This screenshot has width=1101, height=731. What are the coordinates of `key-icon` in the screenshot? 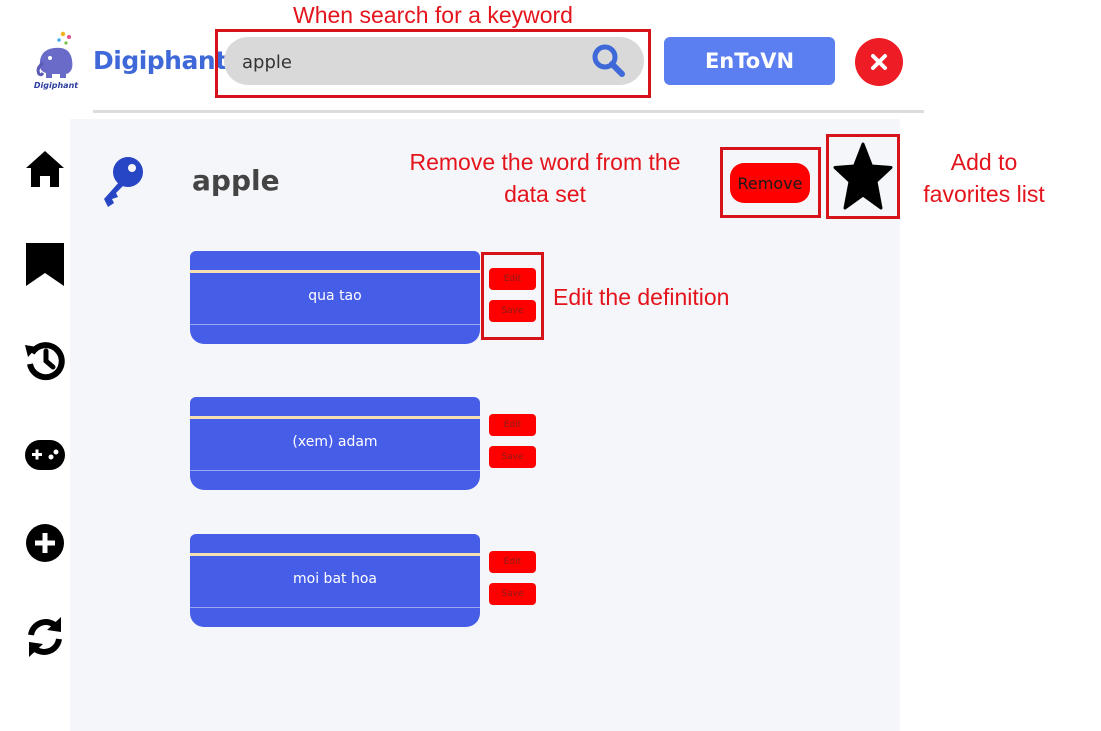 It's located at (122, 182).